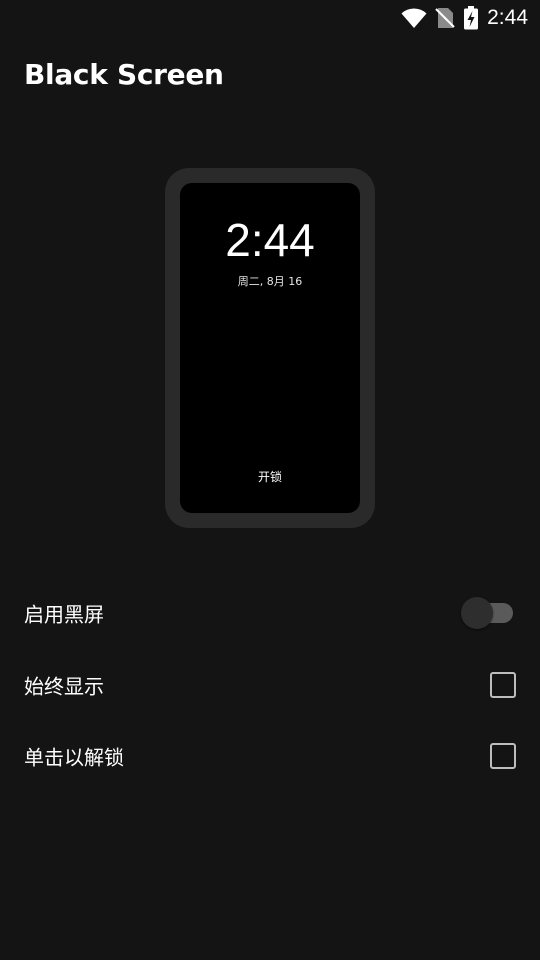 The height and width of the screenshot is (960, 540). Describe the element at coordinates (477, 613) in the screenshot. I see `toggle-thumb` at that location.